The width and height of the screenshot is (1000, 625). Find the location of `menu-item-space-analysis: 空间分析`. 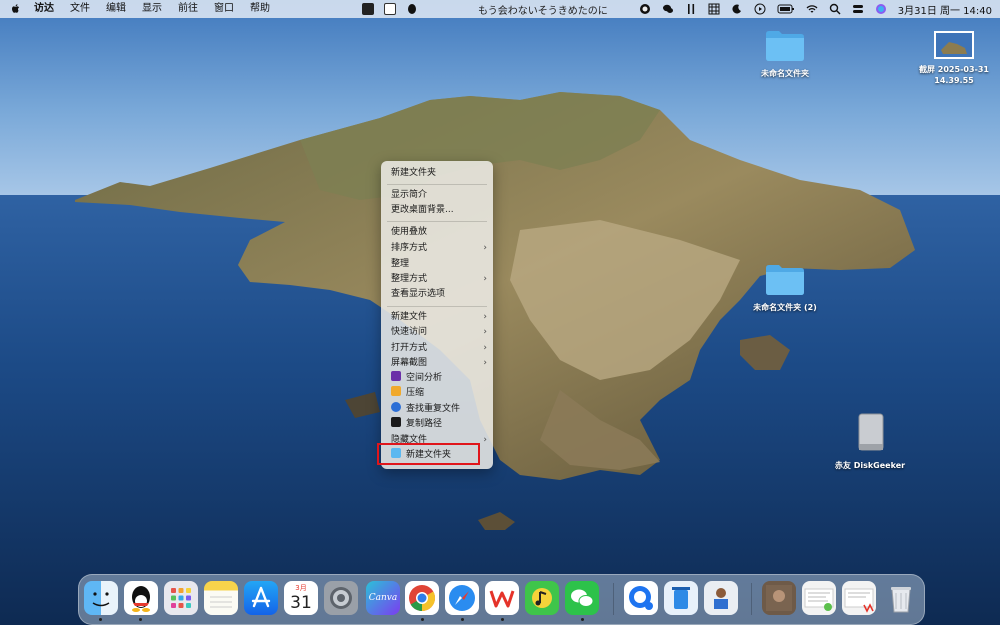

menu-item-space-analysis: 空间分析 is located at coordinates (439, 378).